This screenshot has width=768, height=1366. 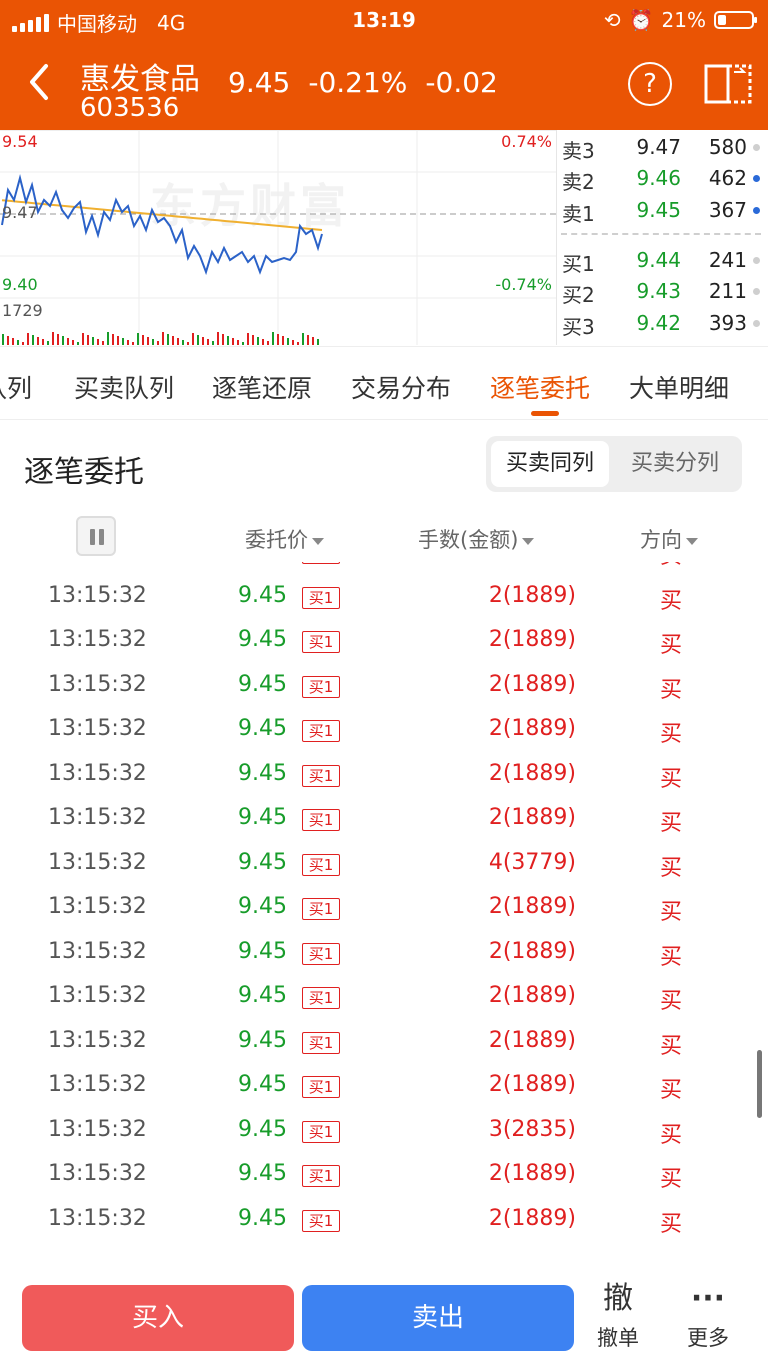 What do you see at coordinates (96, 536) in the screenshot?
I see `pause-icon` at bounding box center [96, 536].